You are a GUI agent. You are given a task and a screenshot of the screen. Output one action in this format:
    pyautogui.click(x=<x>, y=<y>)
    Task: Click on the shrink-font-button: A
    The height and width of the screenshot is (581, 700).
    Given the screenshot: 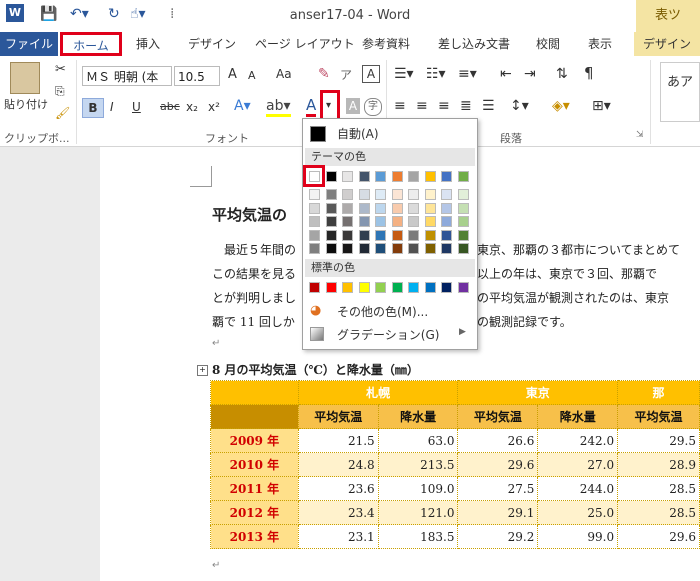 What is the action you would take?
    pyautogui.click(x=252, y=75)
    